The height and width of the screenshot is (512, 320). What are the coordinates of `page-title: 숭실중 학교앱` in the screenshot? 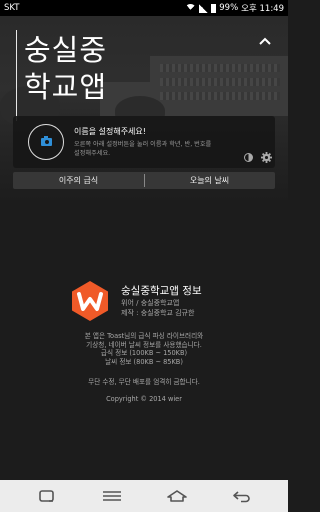 It's located at (65, 69).